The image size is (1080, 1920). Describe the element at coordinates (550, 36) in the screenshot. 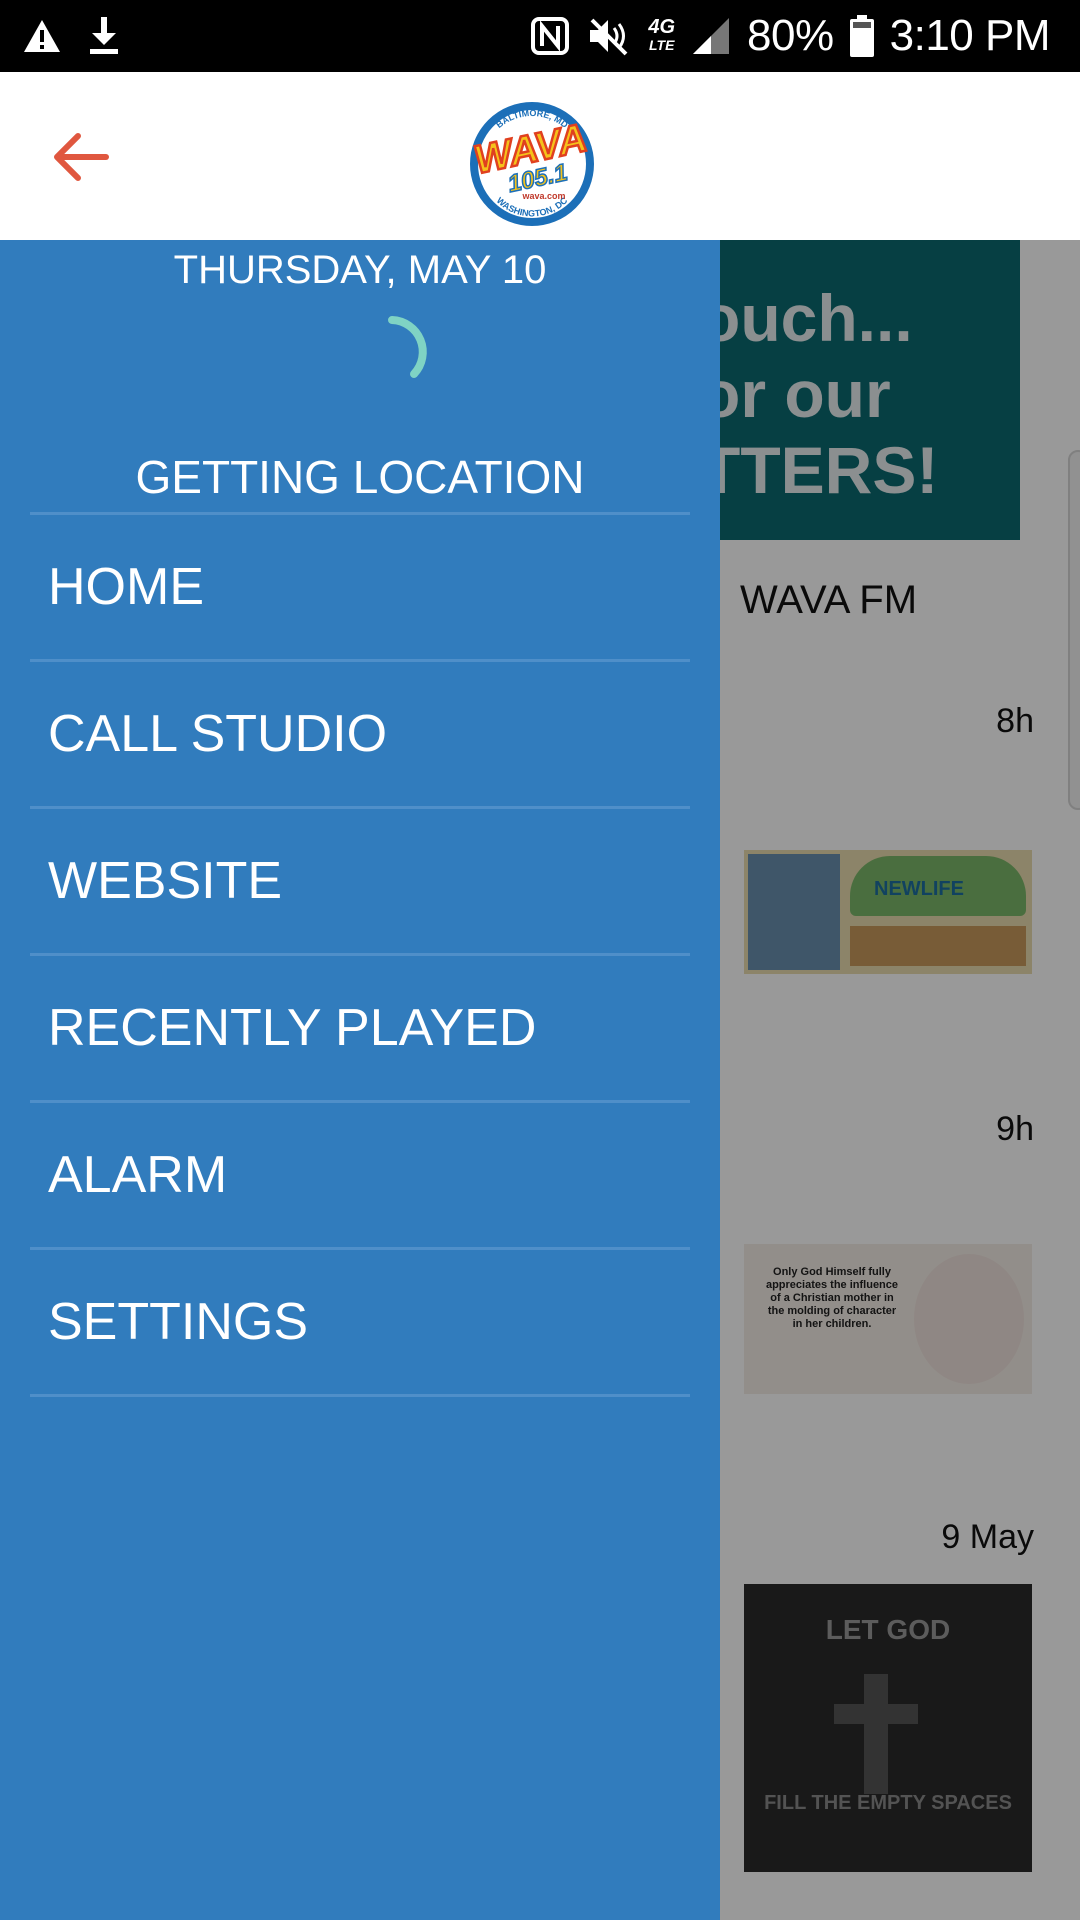

I see `nfc-icon` at that location.